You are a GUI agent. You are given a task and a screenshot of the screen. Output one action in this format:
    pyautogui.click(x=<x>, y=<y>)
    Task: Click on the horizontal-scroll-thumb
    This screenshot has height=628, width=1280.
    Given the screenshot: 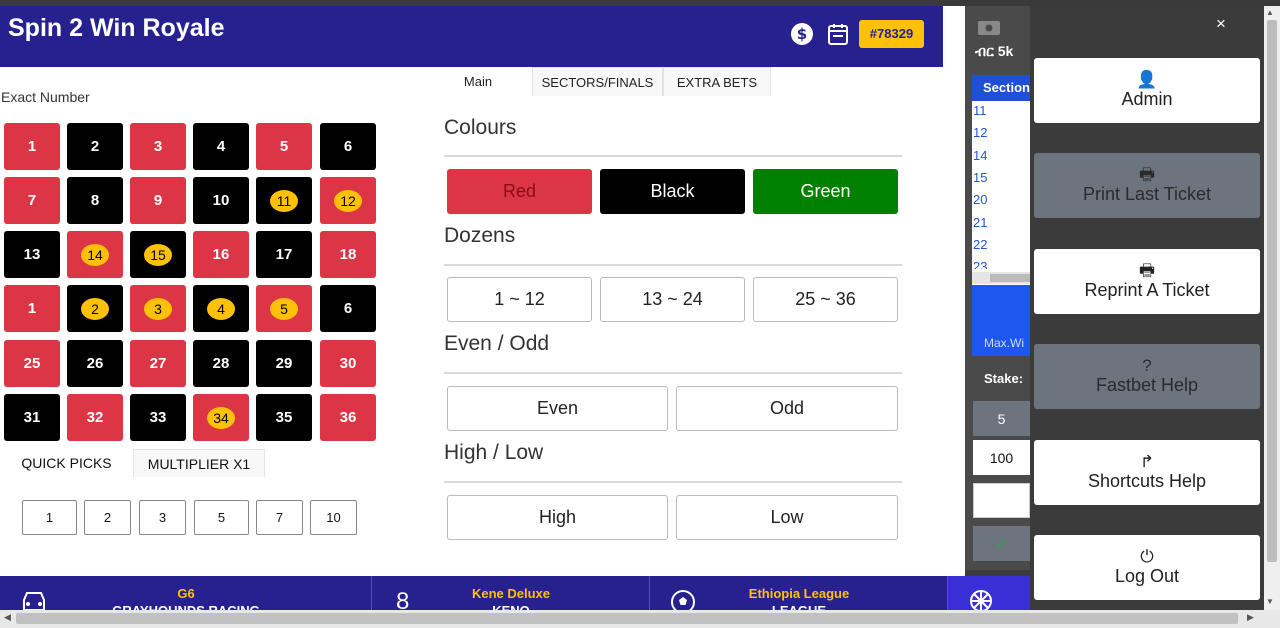 What is the action you would take?
    pyautogui.click(x=627, y=618)
    